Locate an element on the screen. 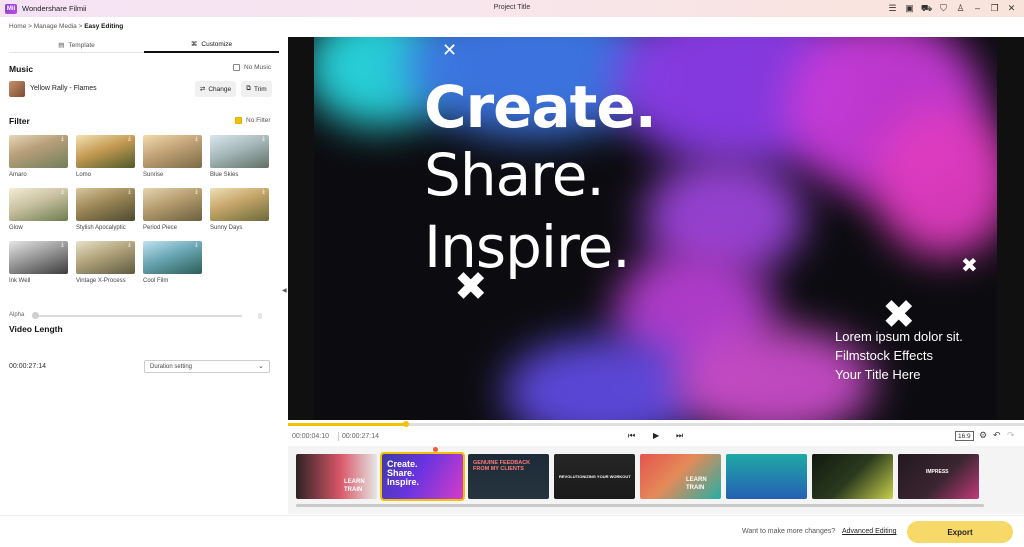 This screenshot has height=547, width=1024. playback-controls: 00:00:04:10 00:00:27:14 ⏮ ▶ ⏭ 16:9 ⚙ ↶ ↷ is located at coordinates (656, 436).